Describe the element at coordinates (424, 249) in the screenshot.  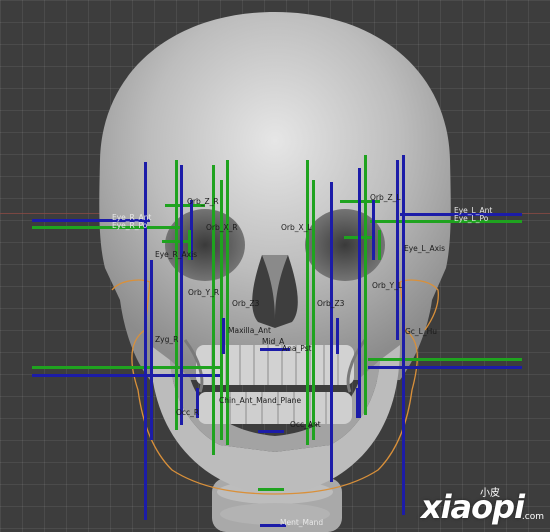
I see `label-eye-l-axis: Eye_L_Axis` at that location.